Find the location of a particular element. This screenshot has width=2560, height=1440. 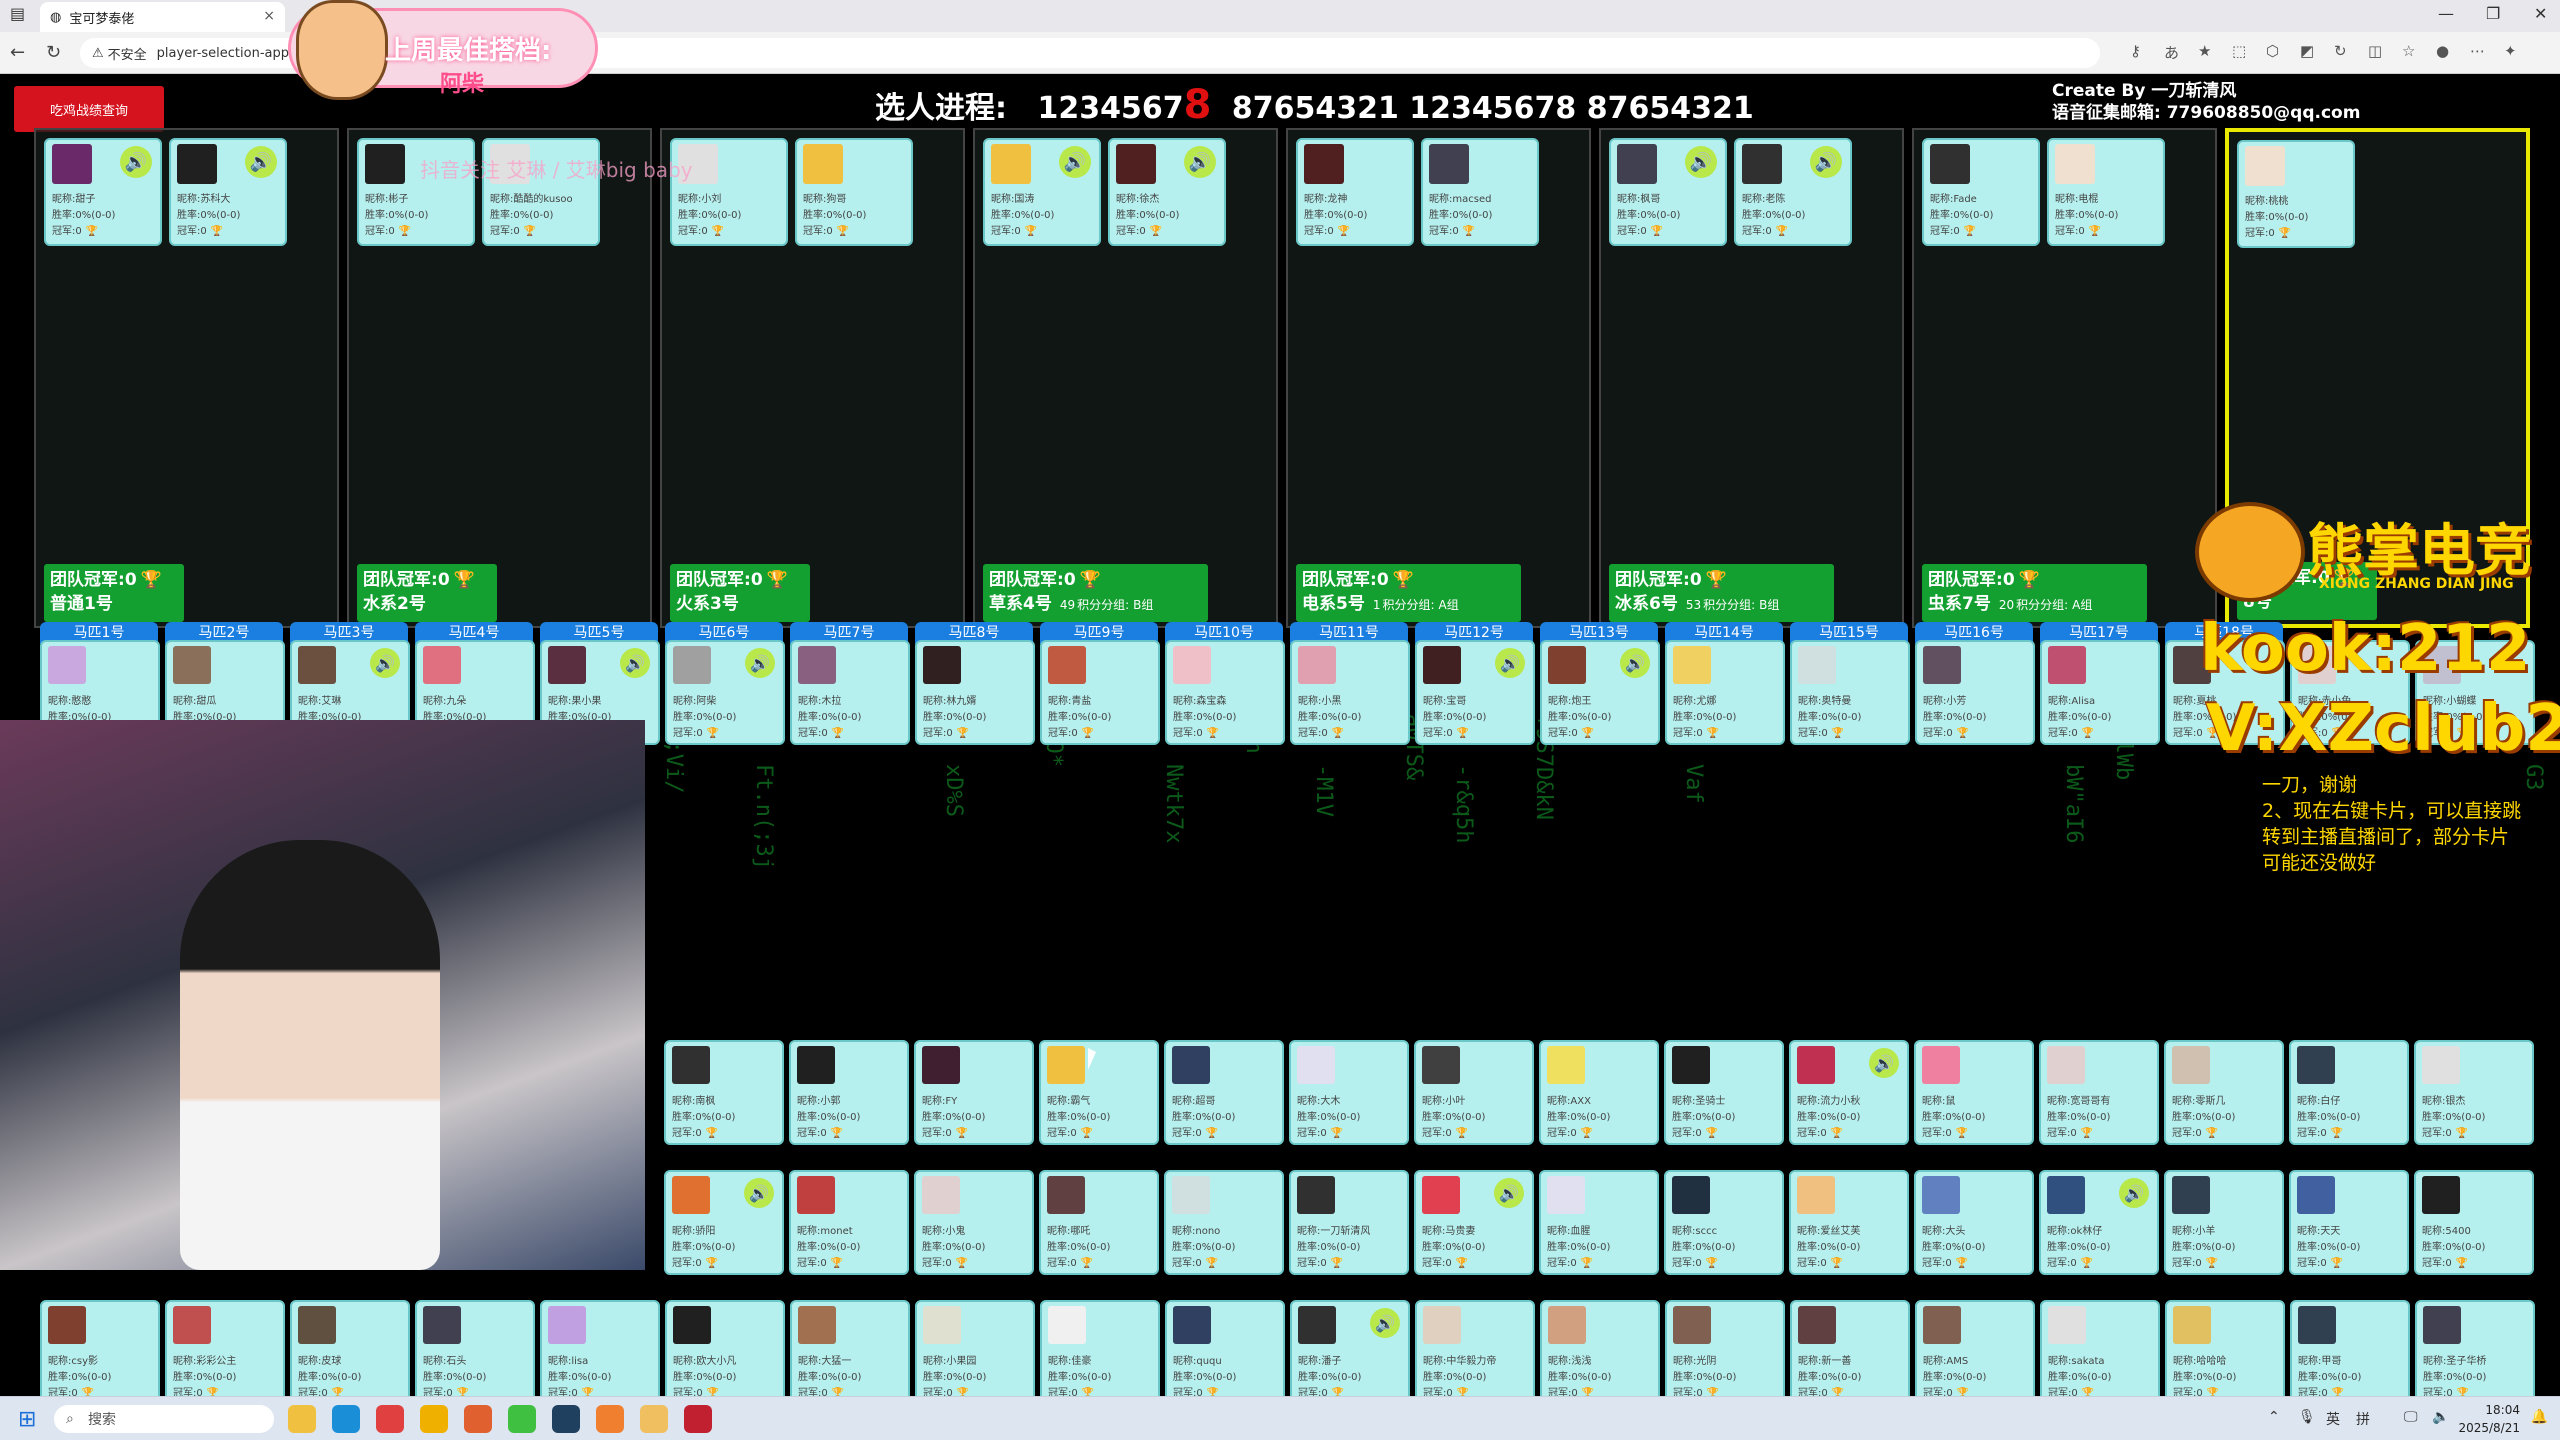

ime-mode: 拼 is located at coordinates (2363, 1419).